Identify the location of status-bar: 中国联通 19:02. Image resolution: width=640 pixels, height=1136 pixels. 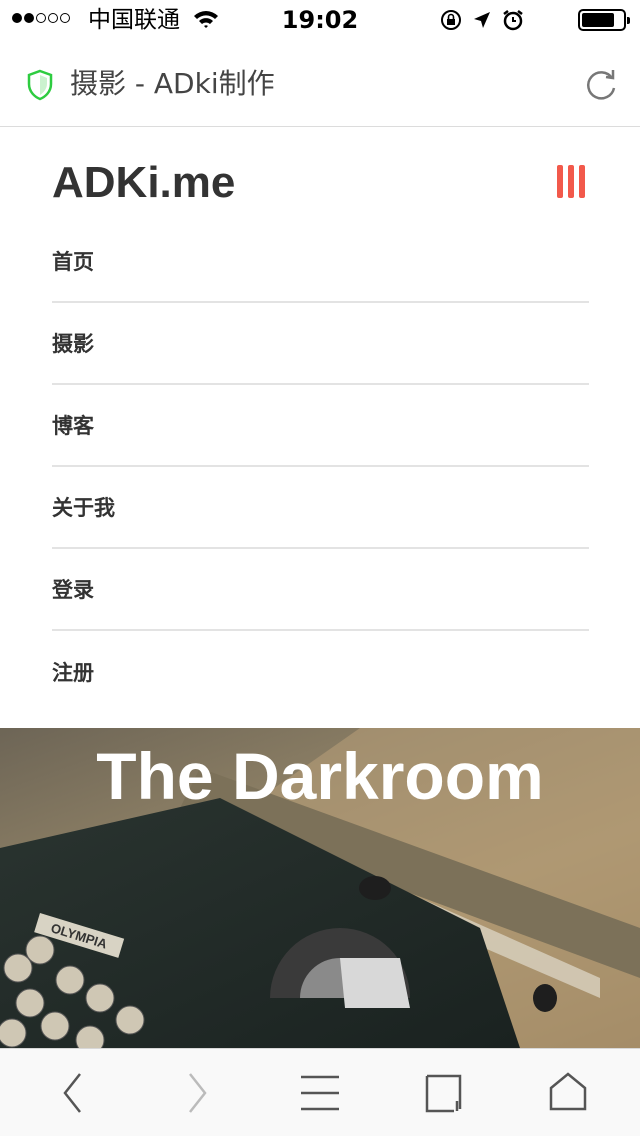
(320, 20).